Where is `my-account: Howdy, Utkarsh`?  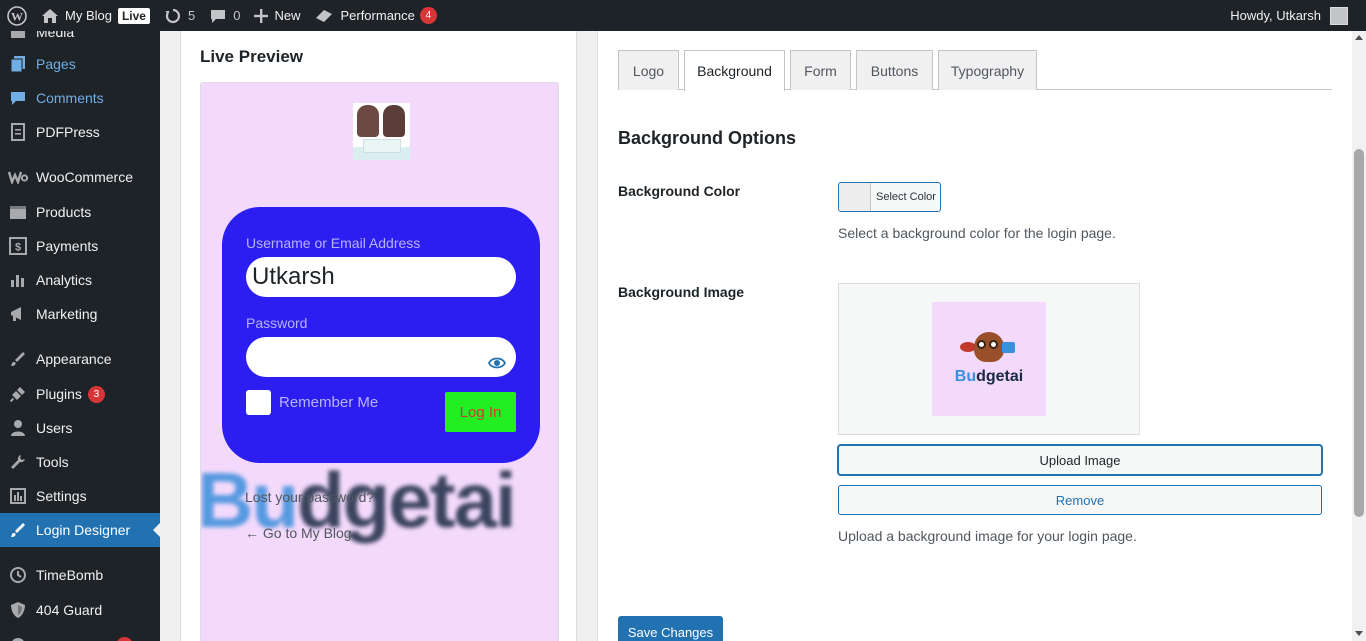 my-account: Howdy, Utkarsh is located at coordinates (1298, 15).